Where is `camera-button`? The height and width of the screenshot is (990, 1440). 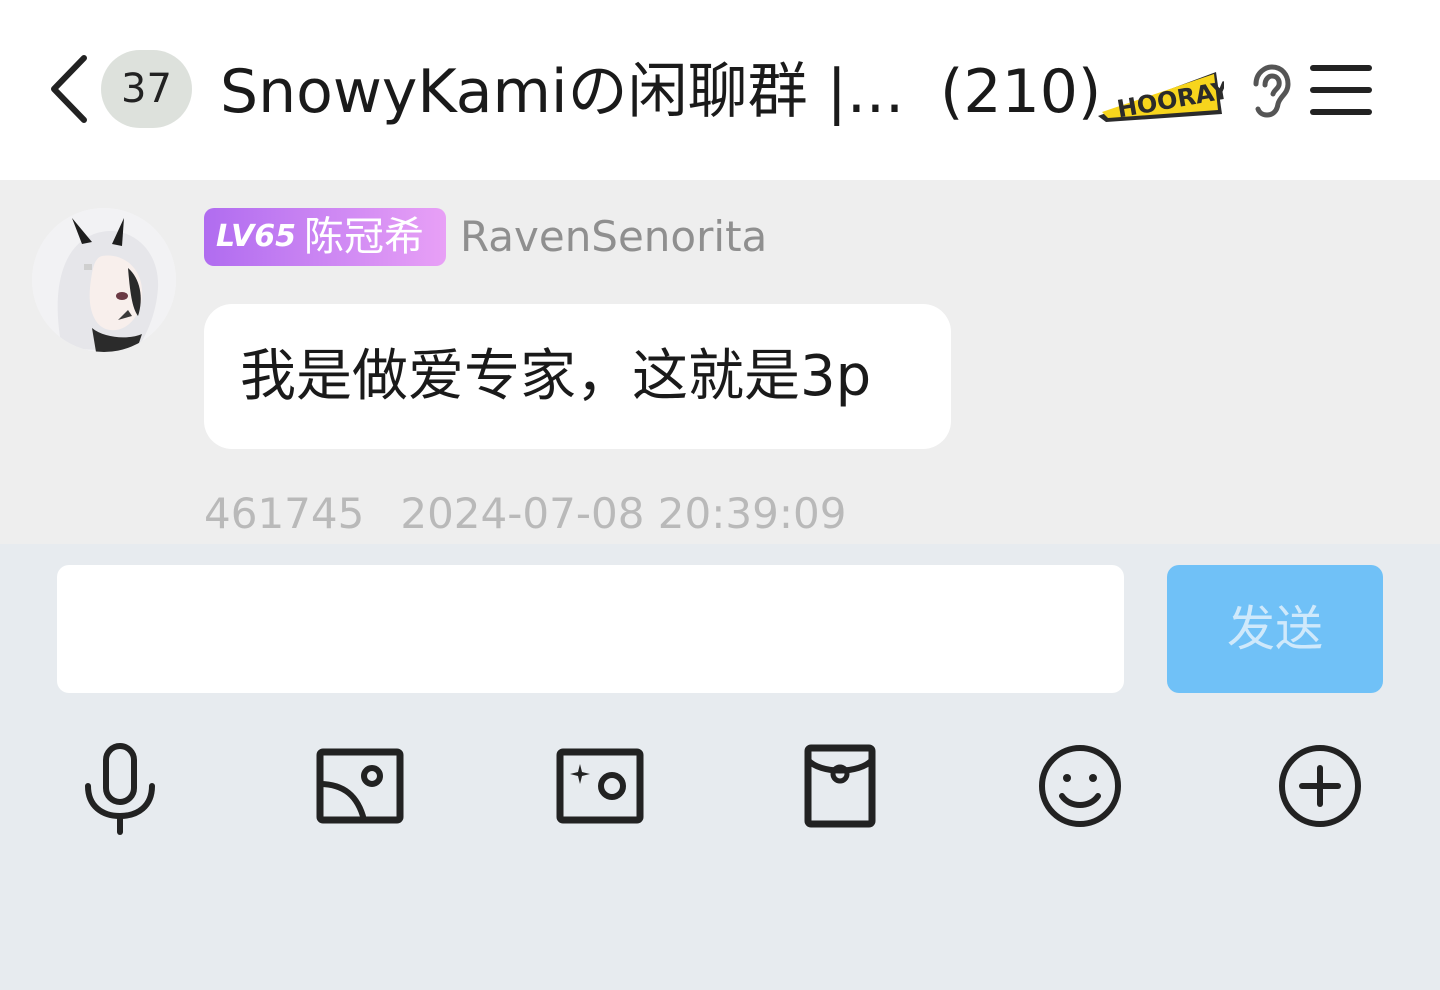
camera-button is located at coordinates (600, 790).